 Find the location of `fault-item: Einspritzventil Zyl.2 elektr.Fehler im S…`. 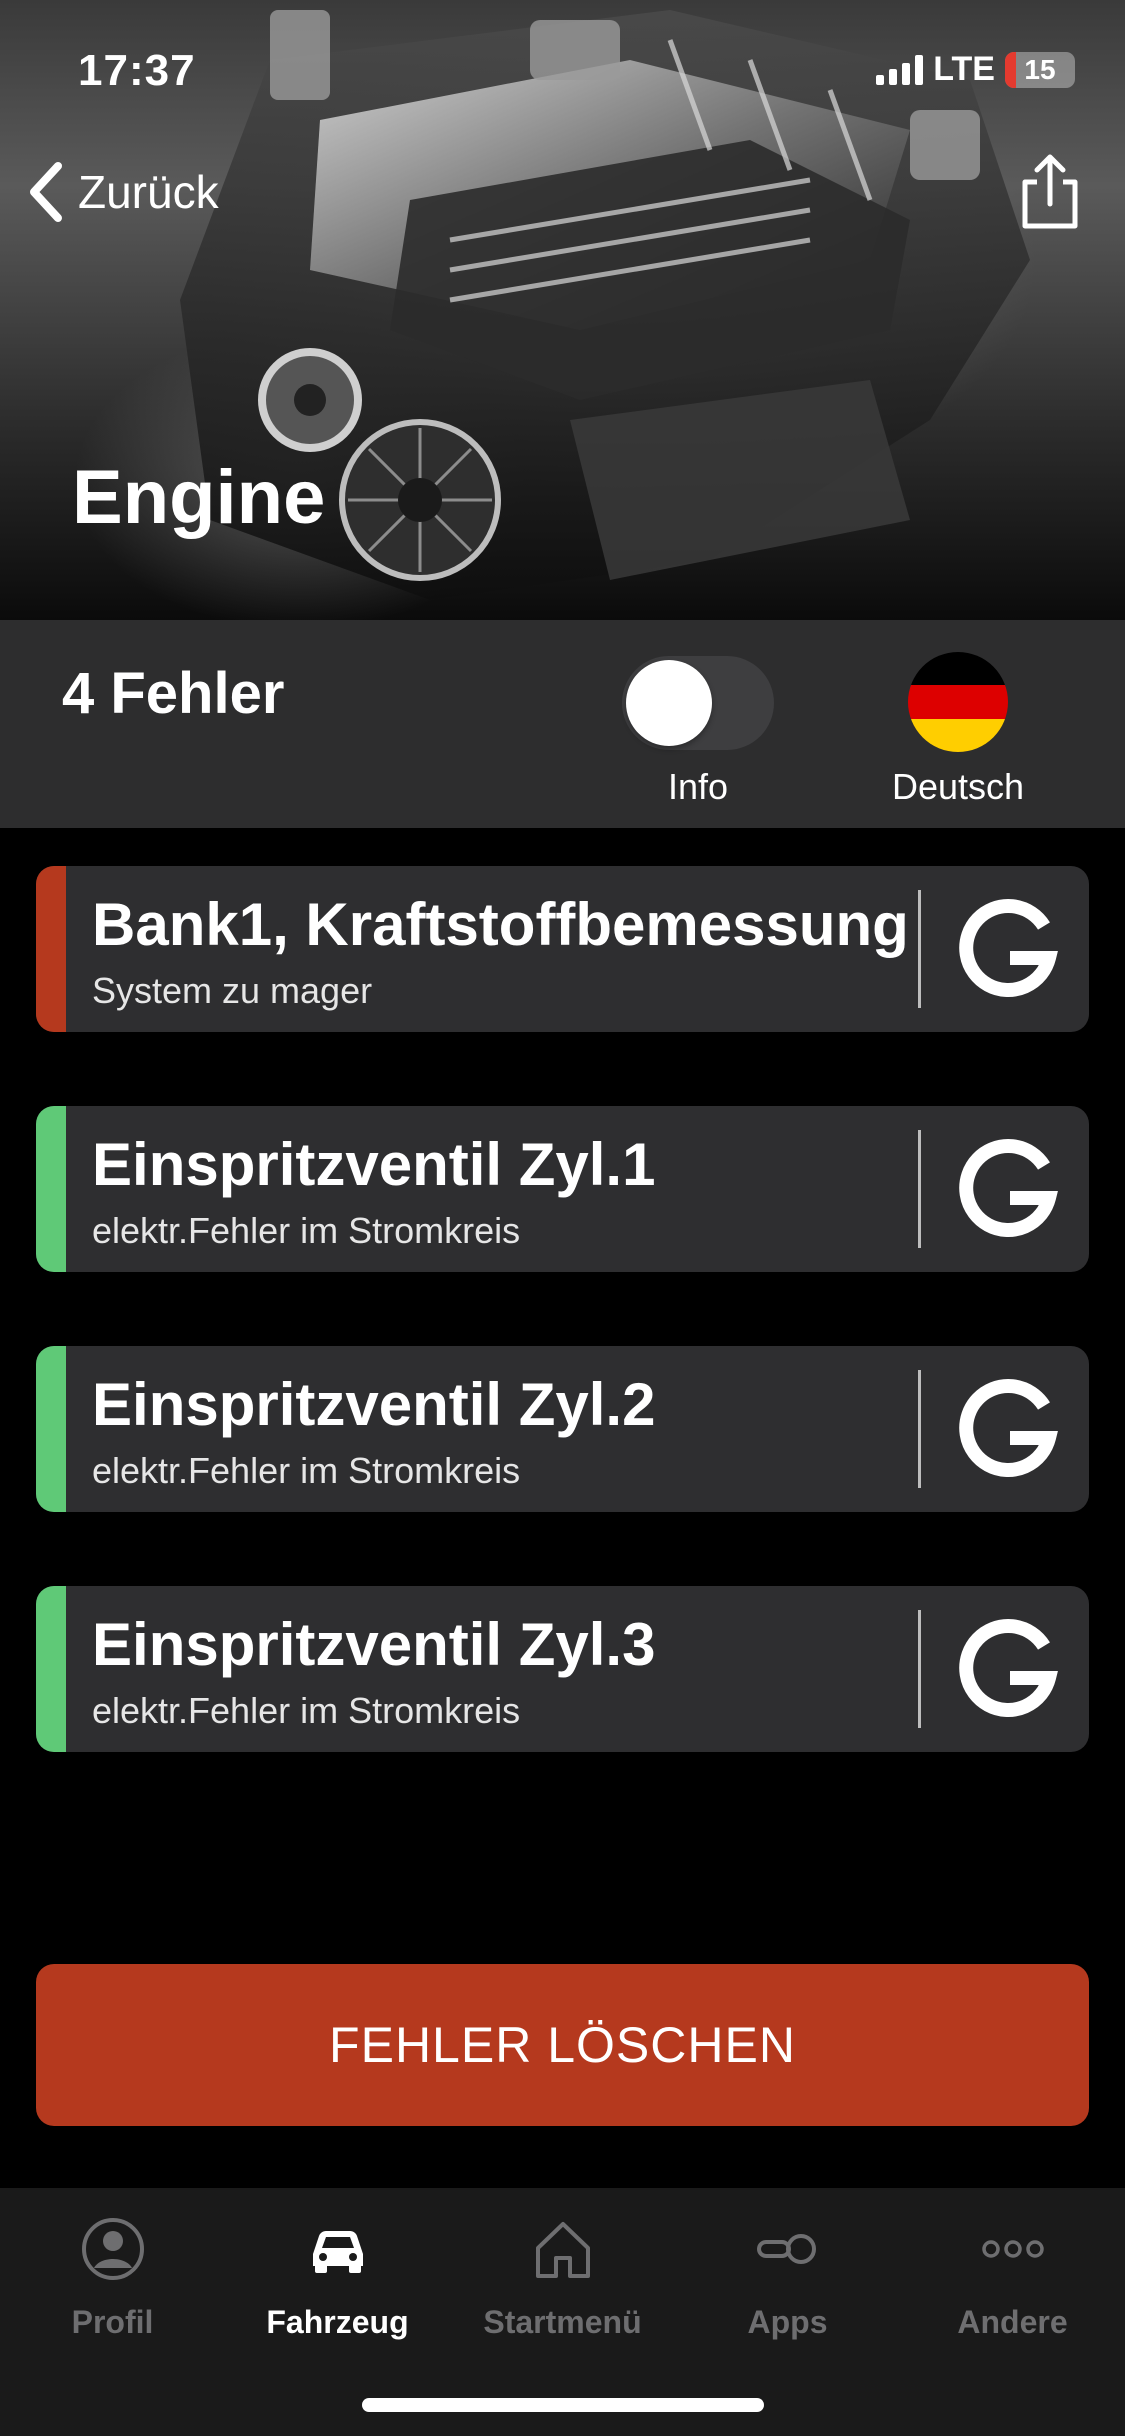

fault-item: Einspritzventil Zyl.2 elektr.Fehler im S… is located at coordinates (562, 1429).